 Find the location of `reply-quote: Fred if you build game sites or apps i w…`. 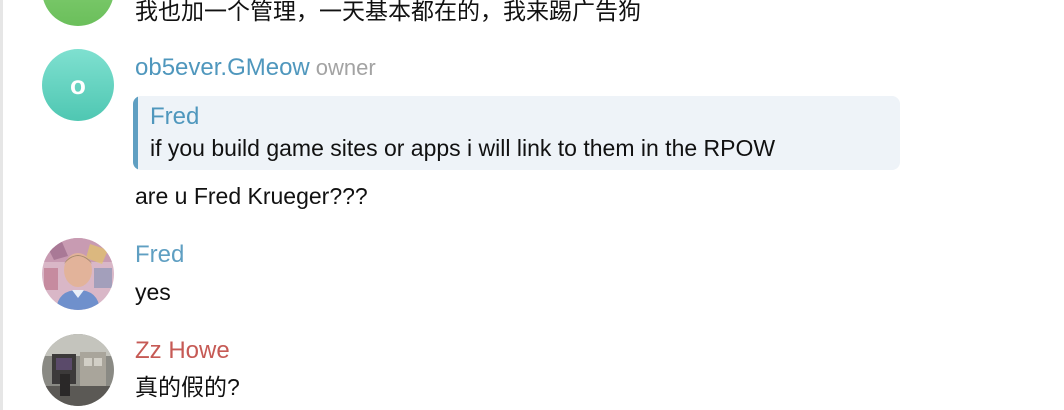

reply-quote: Fred if you build game sites or apps i w… is located at coordinates (516, 133).